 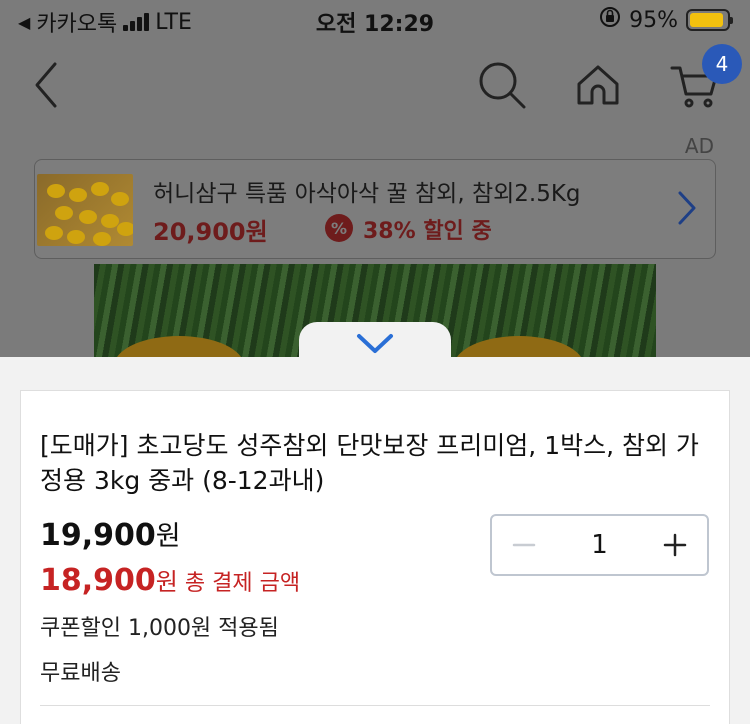 I want to click on increase-quantity-button, so click(x=675, y=545).